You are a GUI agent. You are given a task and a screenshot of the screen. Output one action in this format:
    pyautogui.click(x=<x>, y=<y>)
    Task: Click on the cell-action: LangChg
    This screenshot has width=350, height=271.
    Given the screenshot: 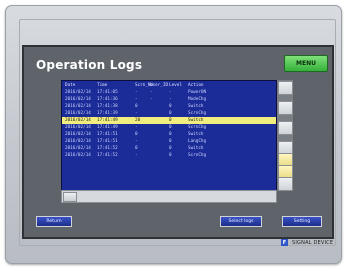 What is the action you would take?
    pyautogui.click(x=197, y=141)
    